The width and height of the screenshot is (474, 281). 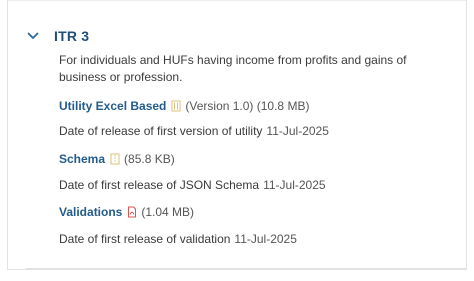 I want to click on schema-download-row: Schema (85.8 KB), so click(x=249, y=159).